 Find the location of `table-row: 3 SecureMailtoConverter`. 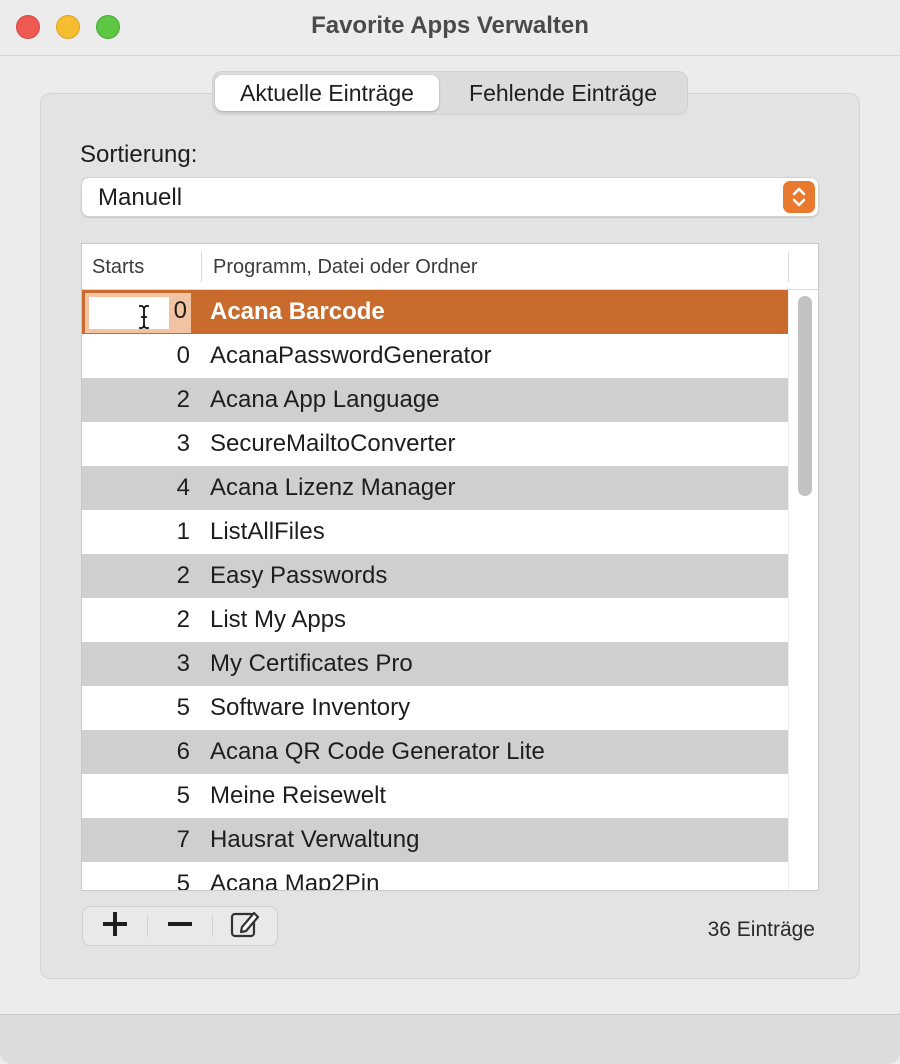

table-row: 3 SecureMailtoConverter is located at coordinates (435, 444).